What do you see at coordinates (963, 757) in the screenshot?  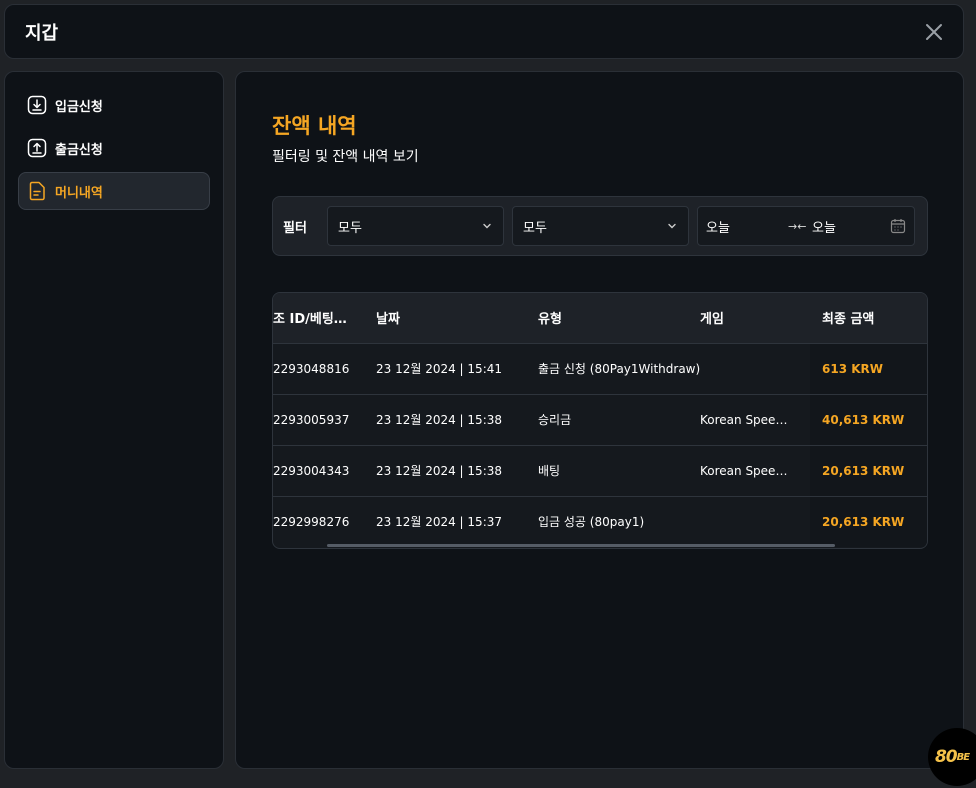 I see `logo-suffix: BE` at bounding box center [963, 757].